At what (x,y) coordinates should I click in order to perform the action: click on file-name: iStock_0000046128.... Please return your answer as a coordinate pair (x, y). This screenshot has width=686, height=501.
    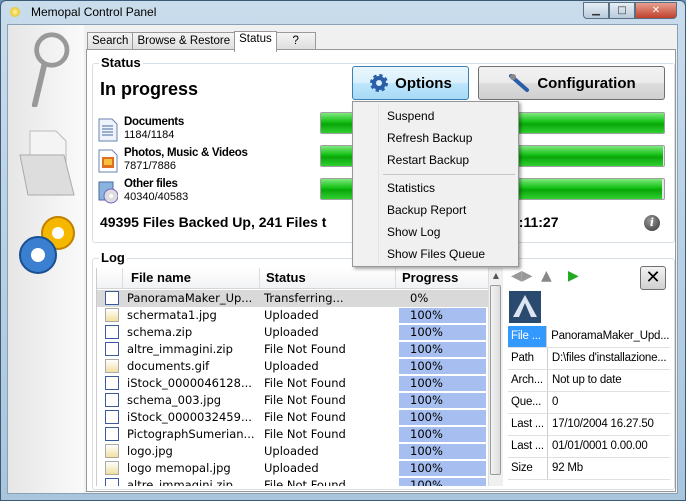
    Looking at the image, I should click on (189, 383).